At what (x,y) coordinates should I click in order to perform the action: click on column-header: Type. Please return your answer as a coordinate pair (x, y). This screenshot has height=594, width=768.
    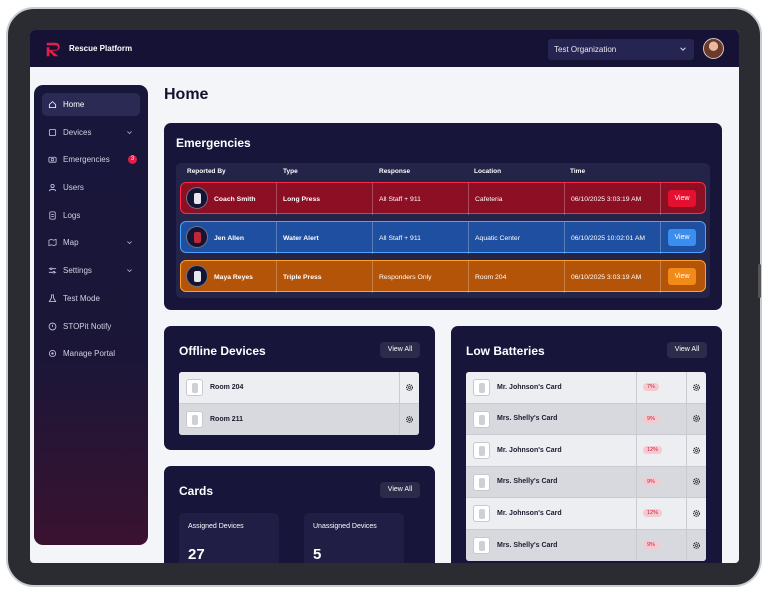
    Looking at the image, I should click on (290, 171).